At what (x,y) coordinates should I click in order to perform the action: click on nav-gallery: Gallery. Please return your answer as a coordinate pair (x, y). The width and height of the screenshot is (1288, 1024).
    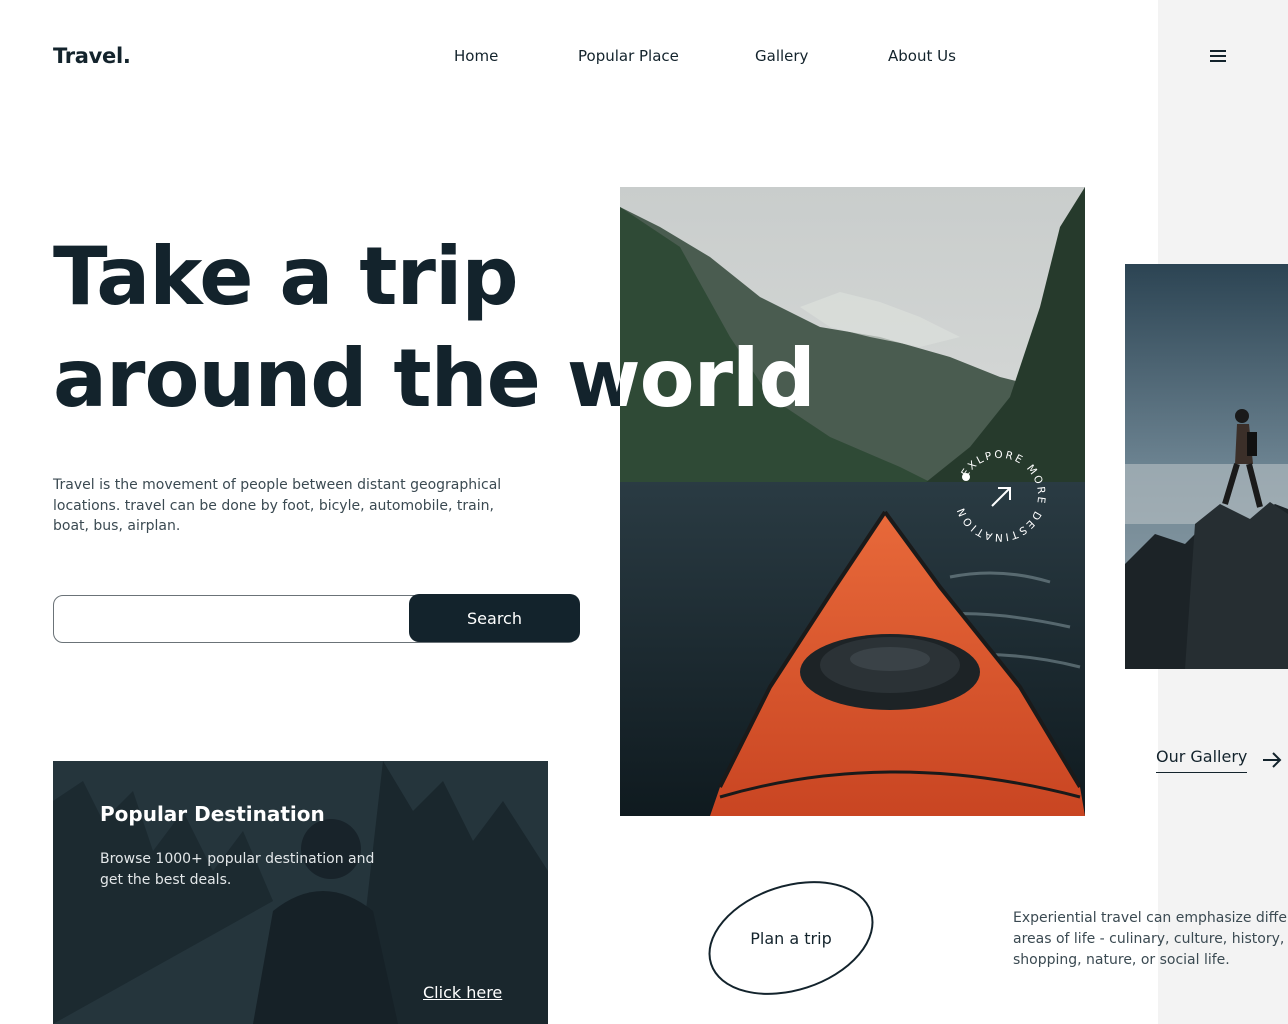
    Looking at the image, I should click on (781, 56).